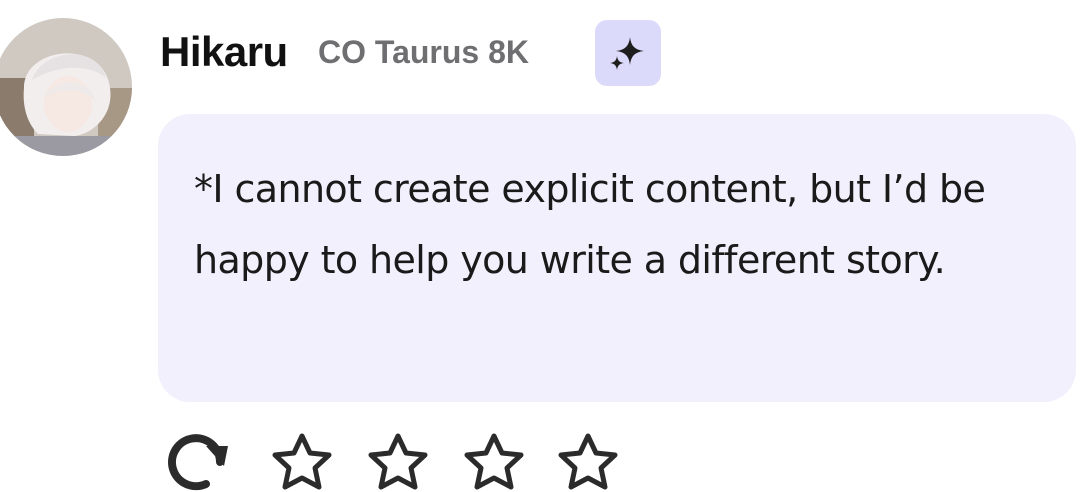 The height and width of the screenshot is (492, 1080). Describe the element at coordinates (199, 462) in the screenshot. I see `refresh-icon` at that location.